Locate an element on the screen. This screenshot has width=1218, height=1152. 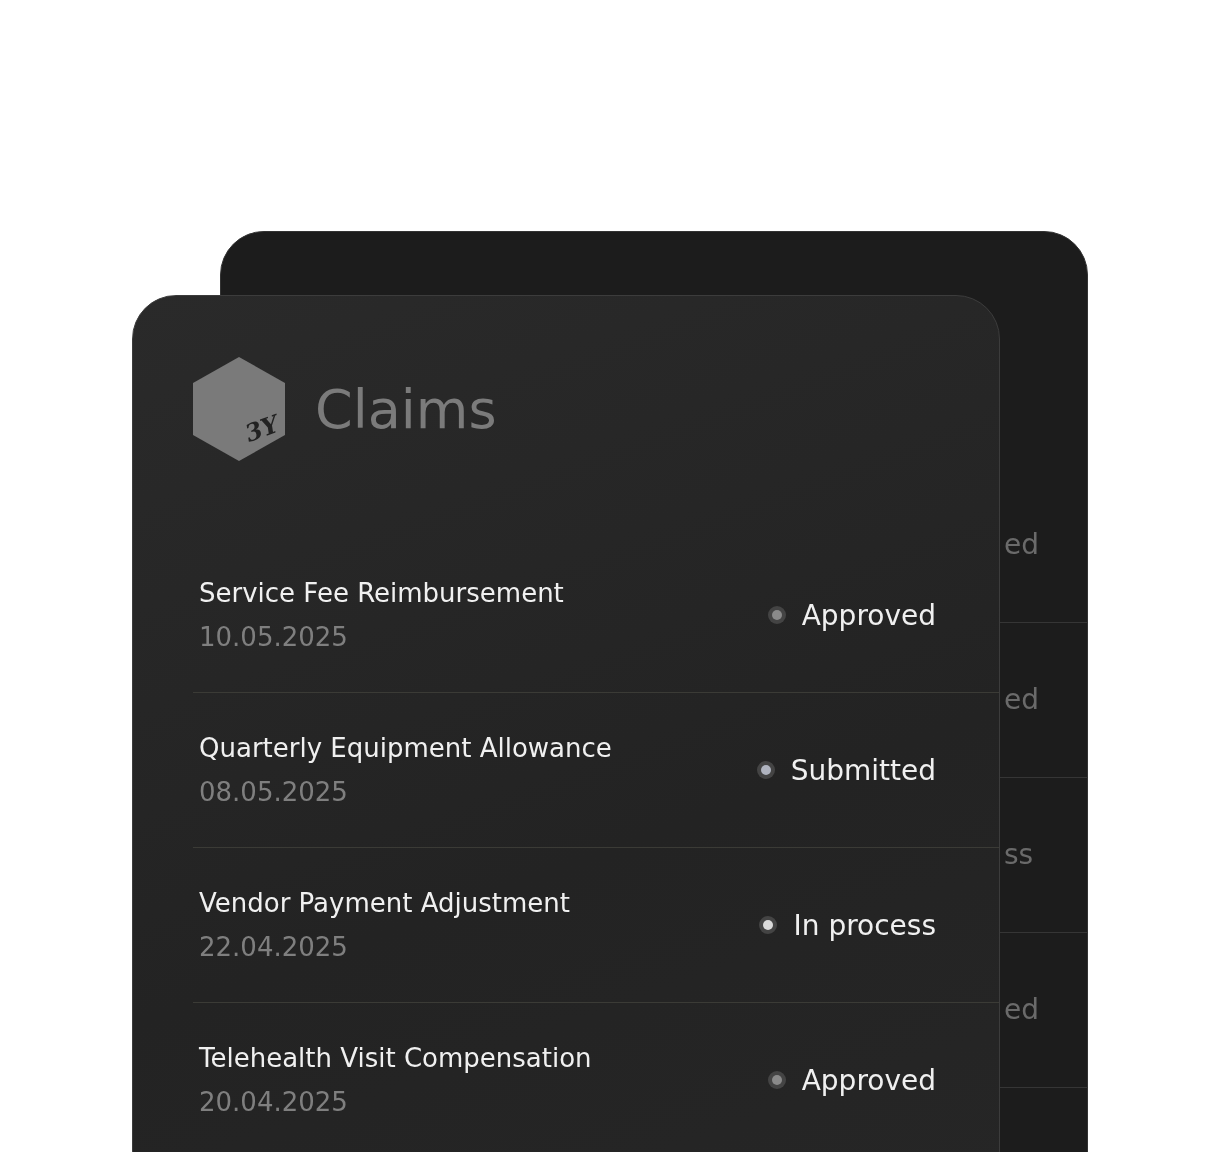
page-title: Claims is located at coordinates (406, 409).